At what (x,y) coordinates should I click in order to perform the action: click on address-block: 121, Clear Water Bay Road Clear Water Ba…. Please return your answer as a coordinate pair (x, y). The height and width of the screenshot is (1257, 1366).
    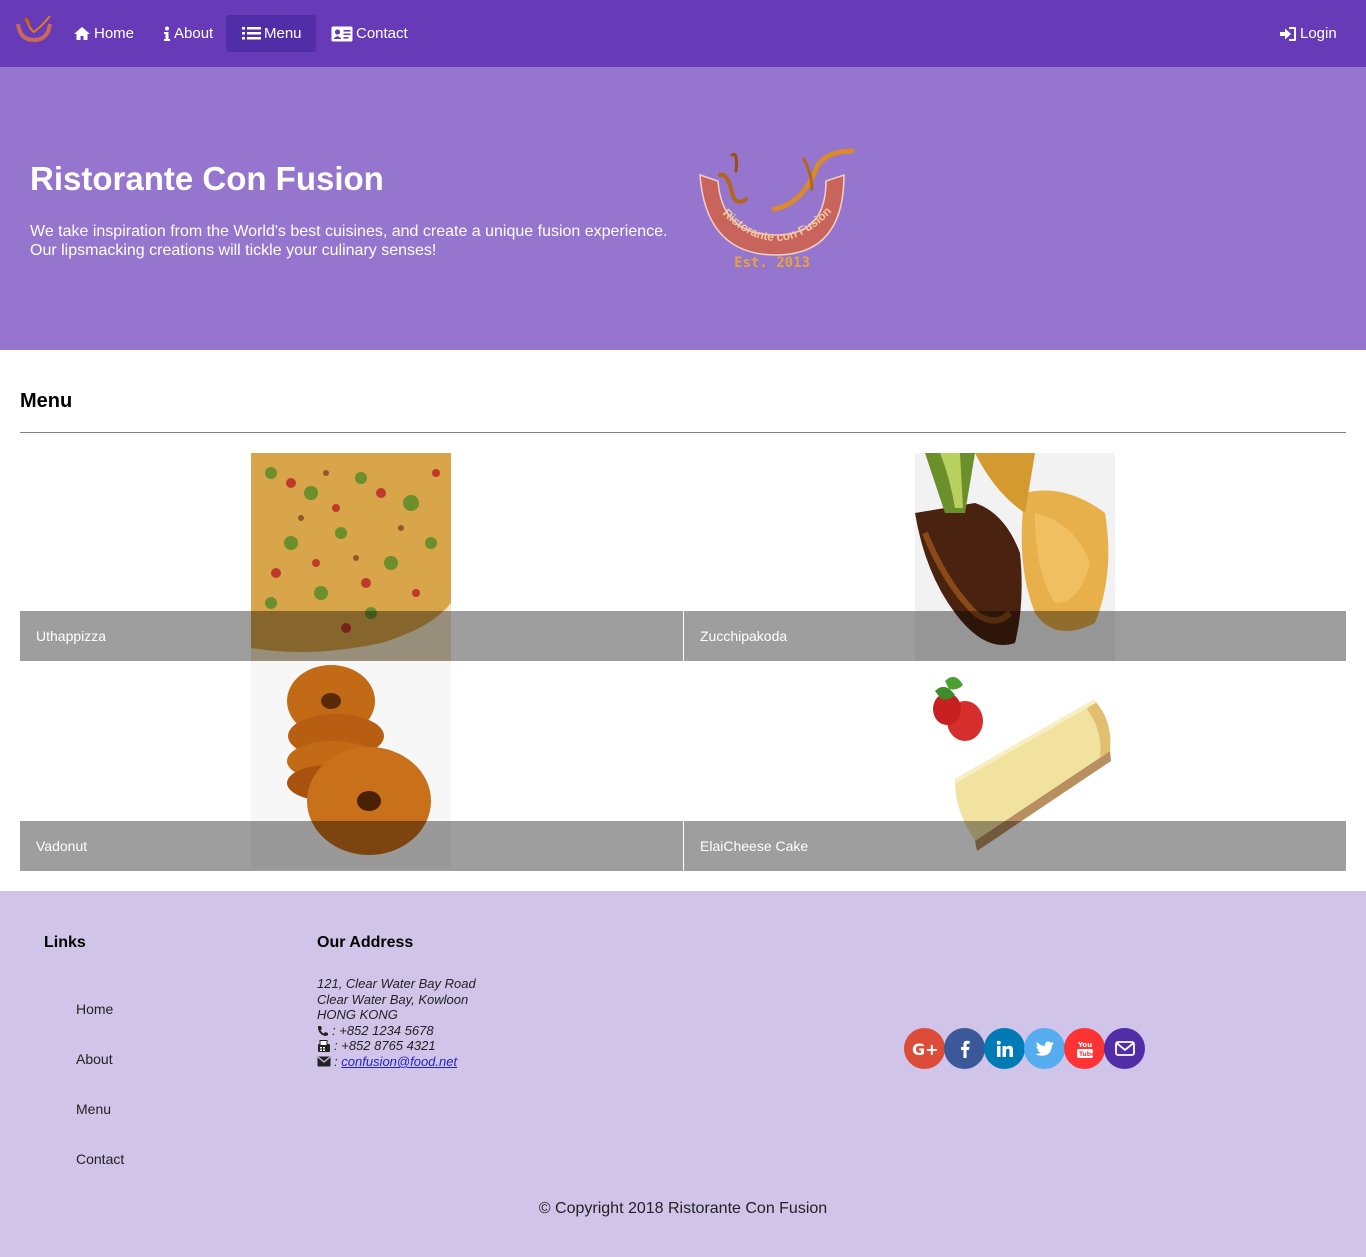
    Looking at the image, I should click on (396, 1023).